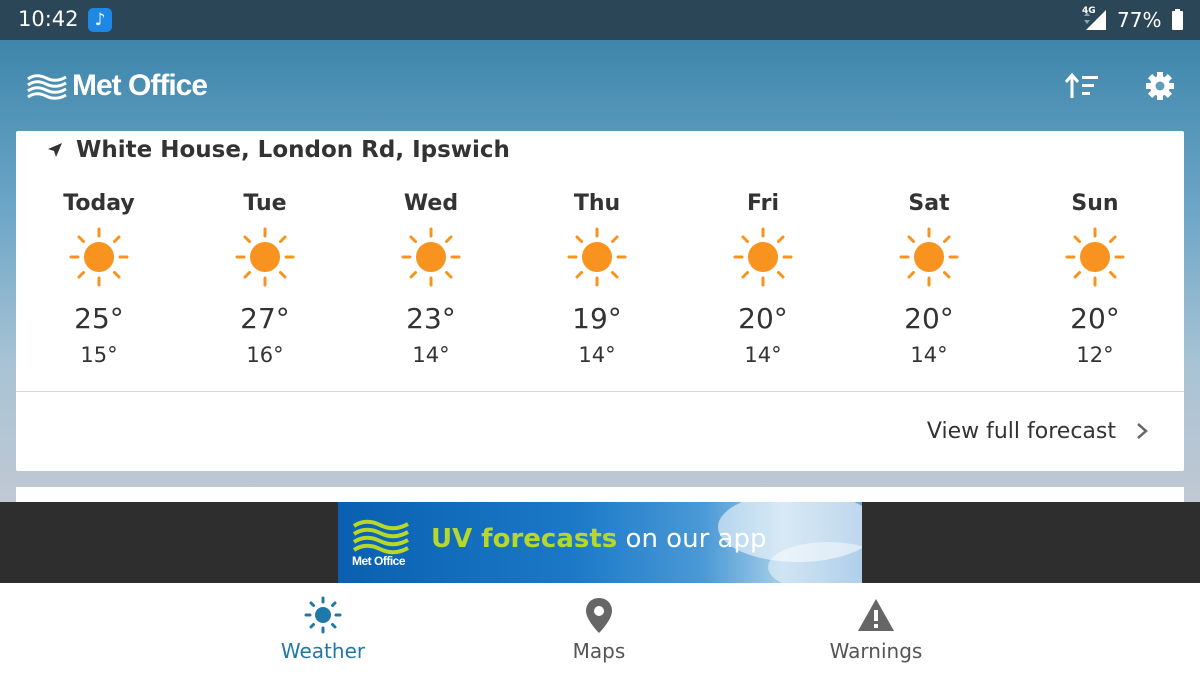 This screenshot has height=675, width=1200. I want to click on logo-text: Met Office, so click(140, 85).